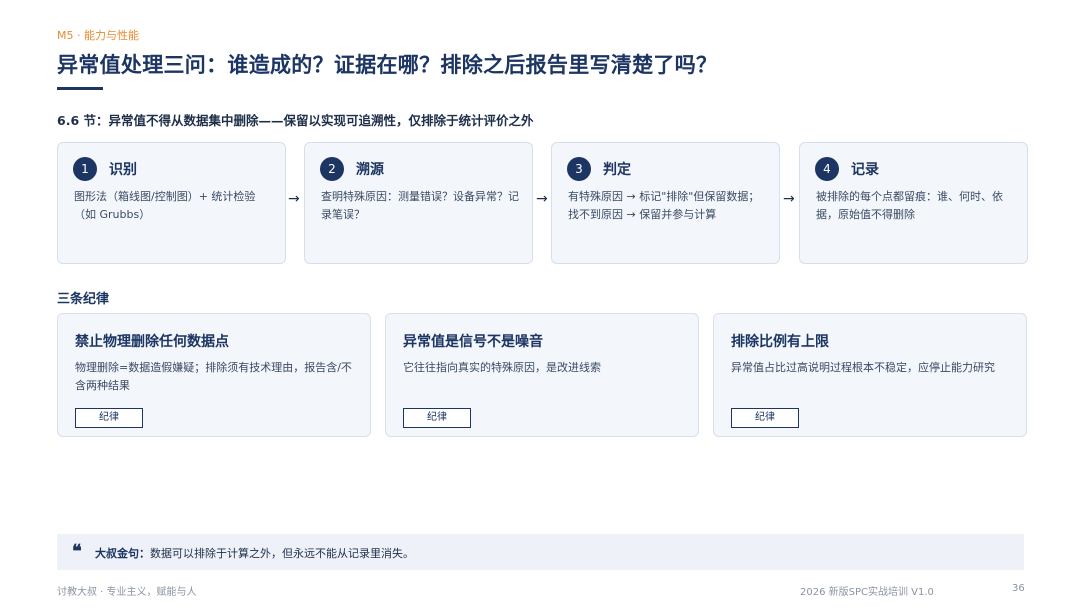 This screenshot has height=608, width=1080. What do you see at coordinates (83, 299) in the screenshot?
I see `rules-section-heading: 三条纪律` at bounding box center [83, 299].